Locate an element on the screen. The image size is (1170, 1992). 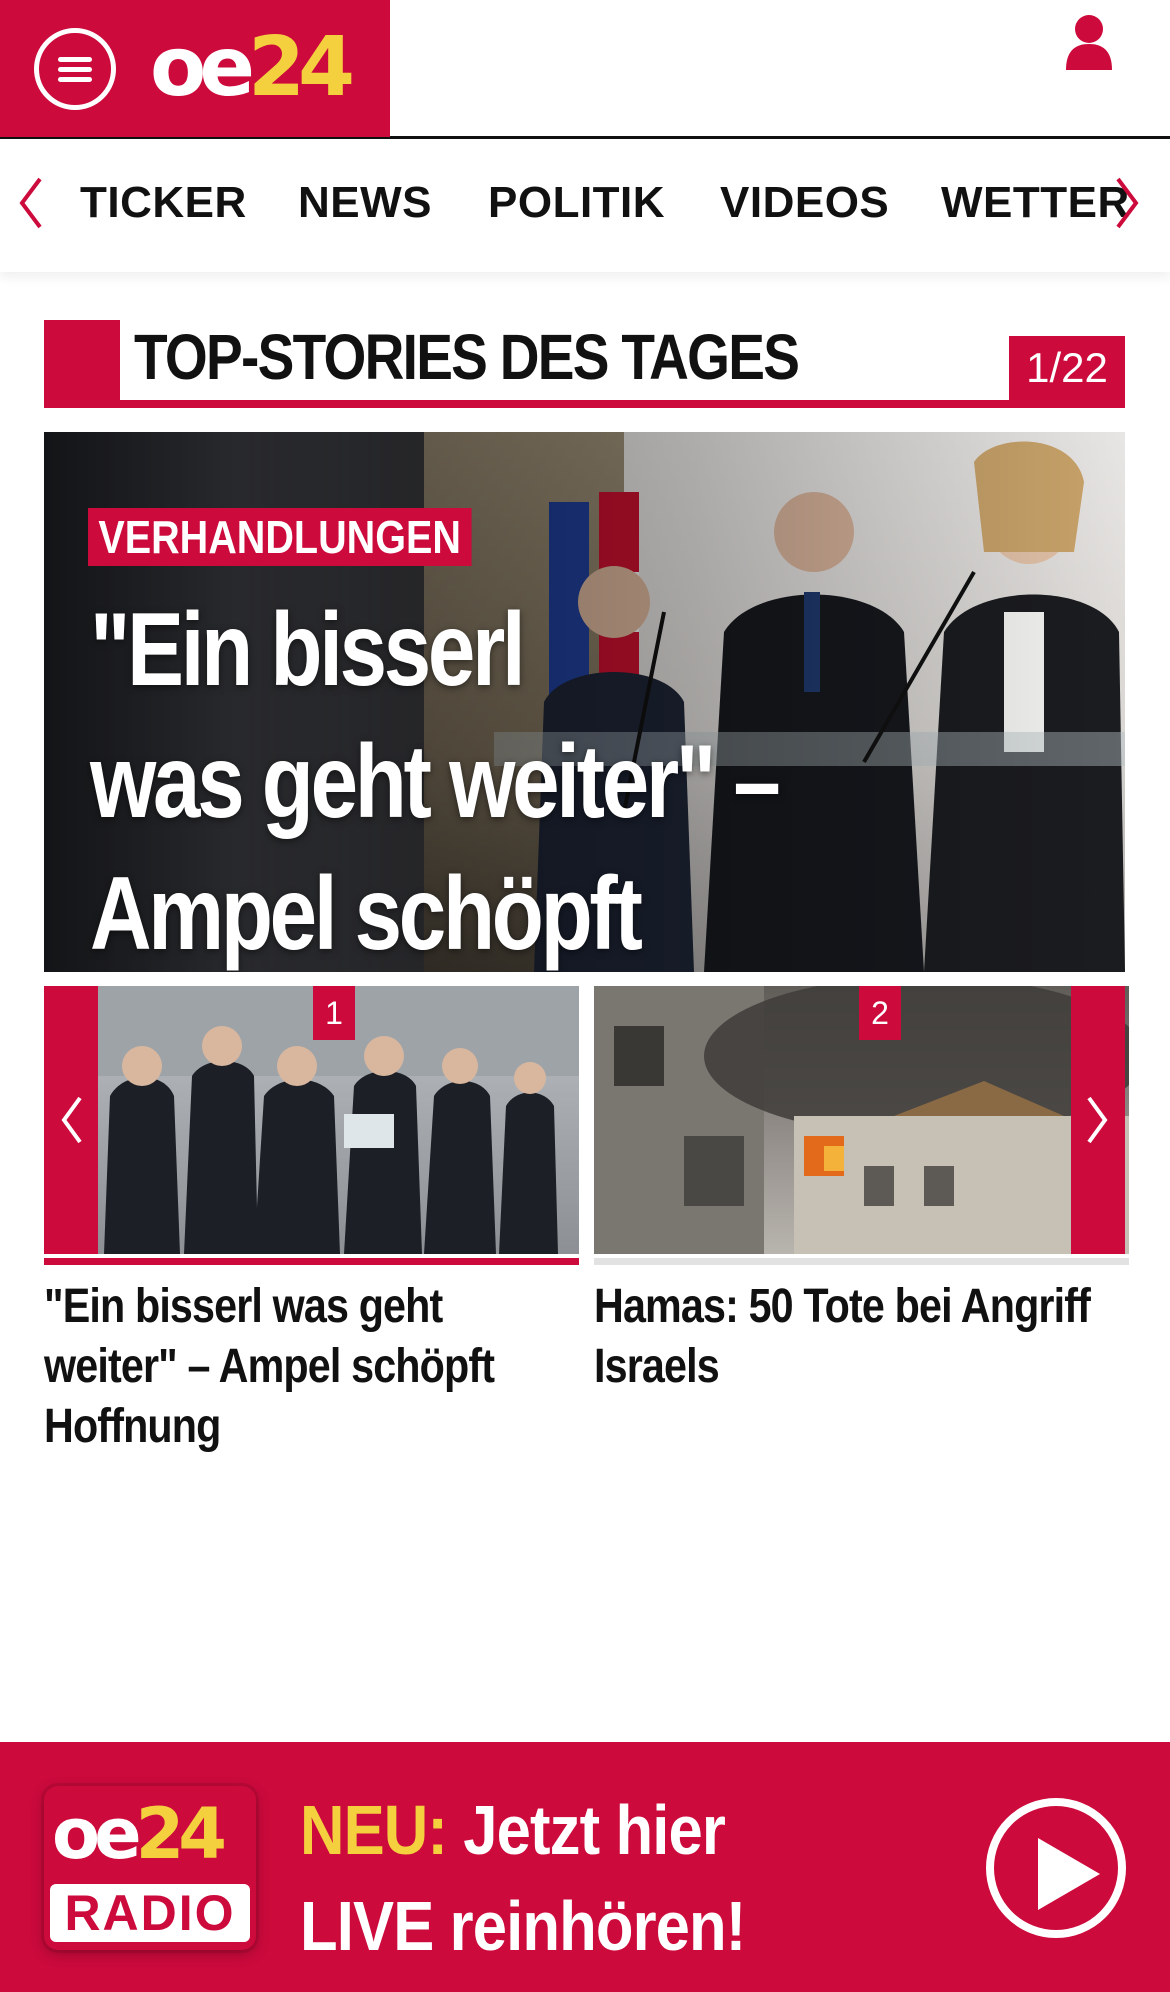
hero-tag: VERHANDLUNGEN is located at coordinates (280, 537).